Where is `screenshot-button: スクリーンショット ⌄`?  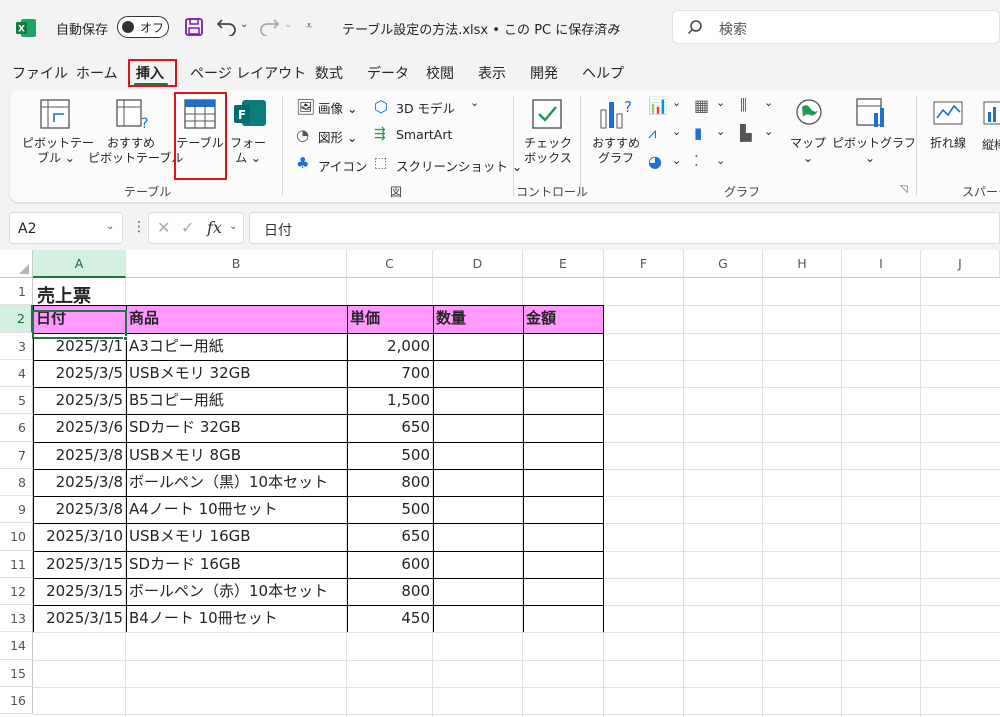 screenshot-button: スクリーンショット ⌄ is located at coordinates (459, 165).